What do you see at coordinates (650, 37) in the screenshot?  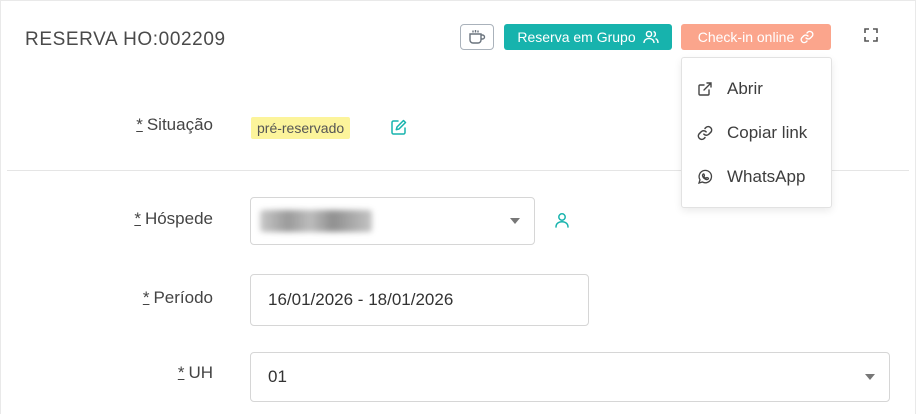 I see `users-icon` at bounding box center [650, 37].